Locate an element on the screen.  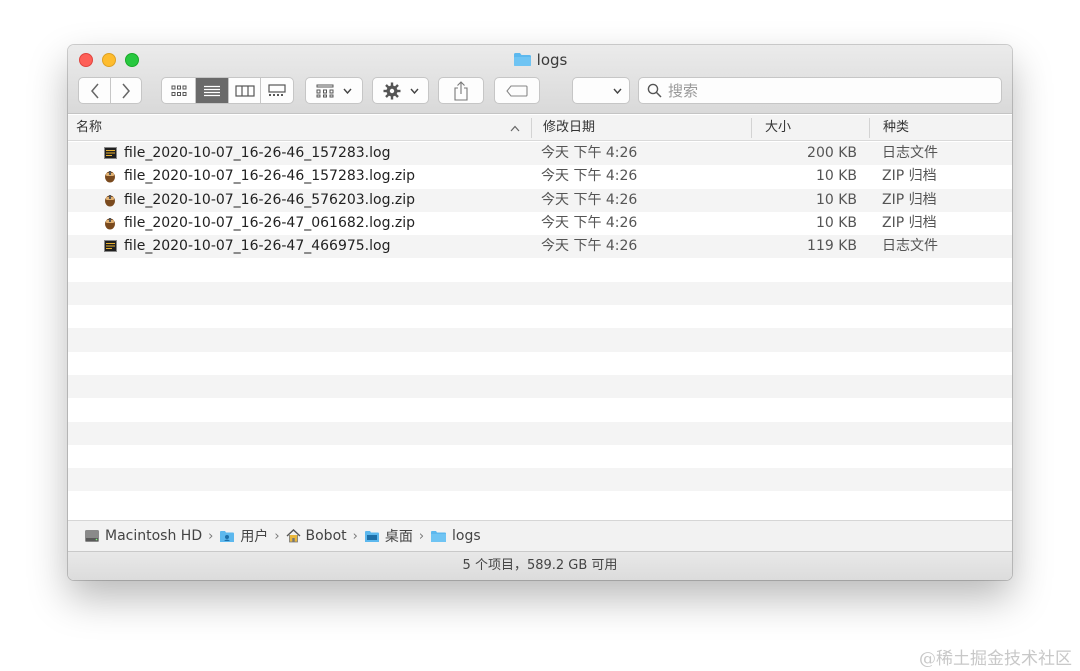
forward-button is located at coordinates (125, 90).